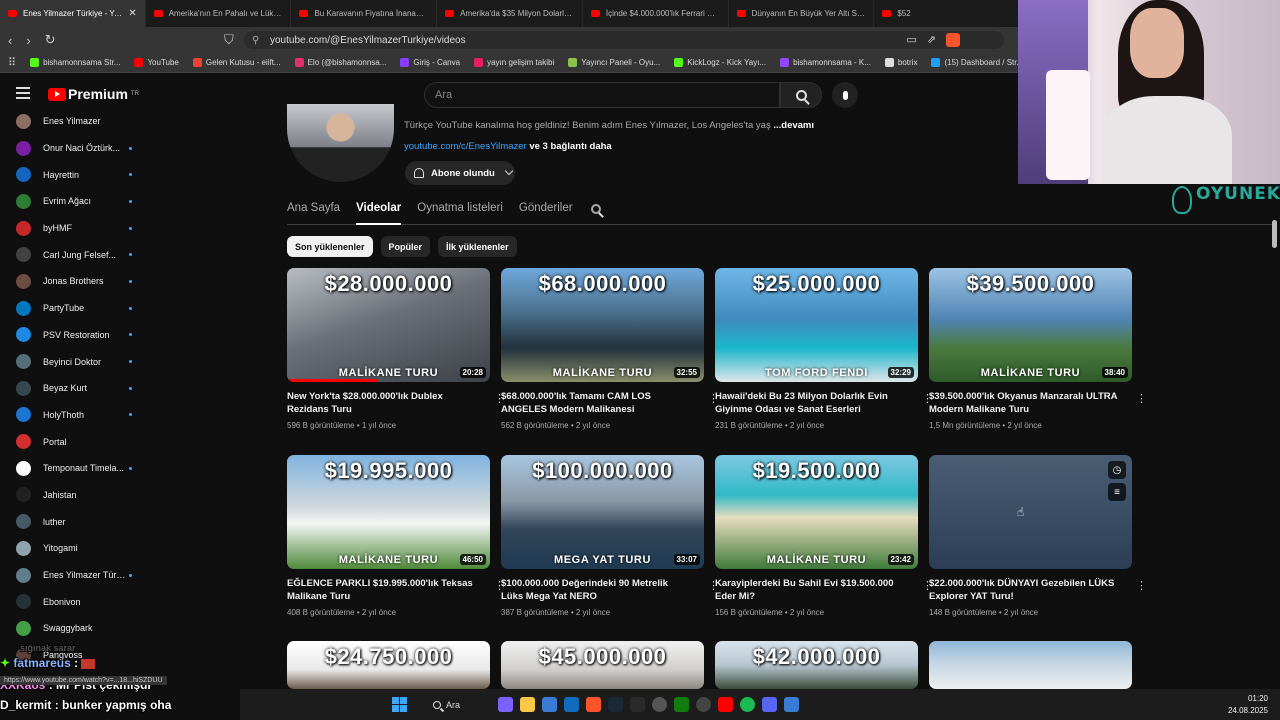  I want to click on sidebar-subscription: byHMF, so click(80, 228).